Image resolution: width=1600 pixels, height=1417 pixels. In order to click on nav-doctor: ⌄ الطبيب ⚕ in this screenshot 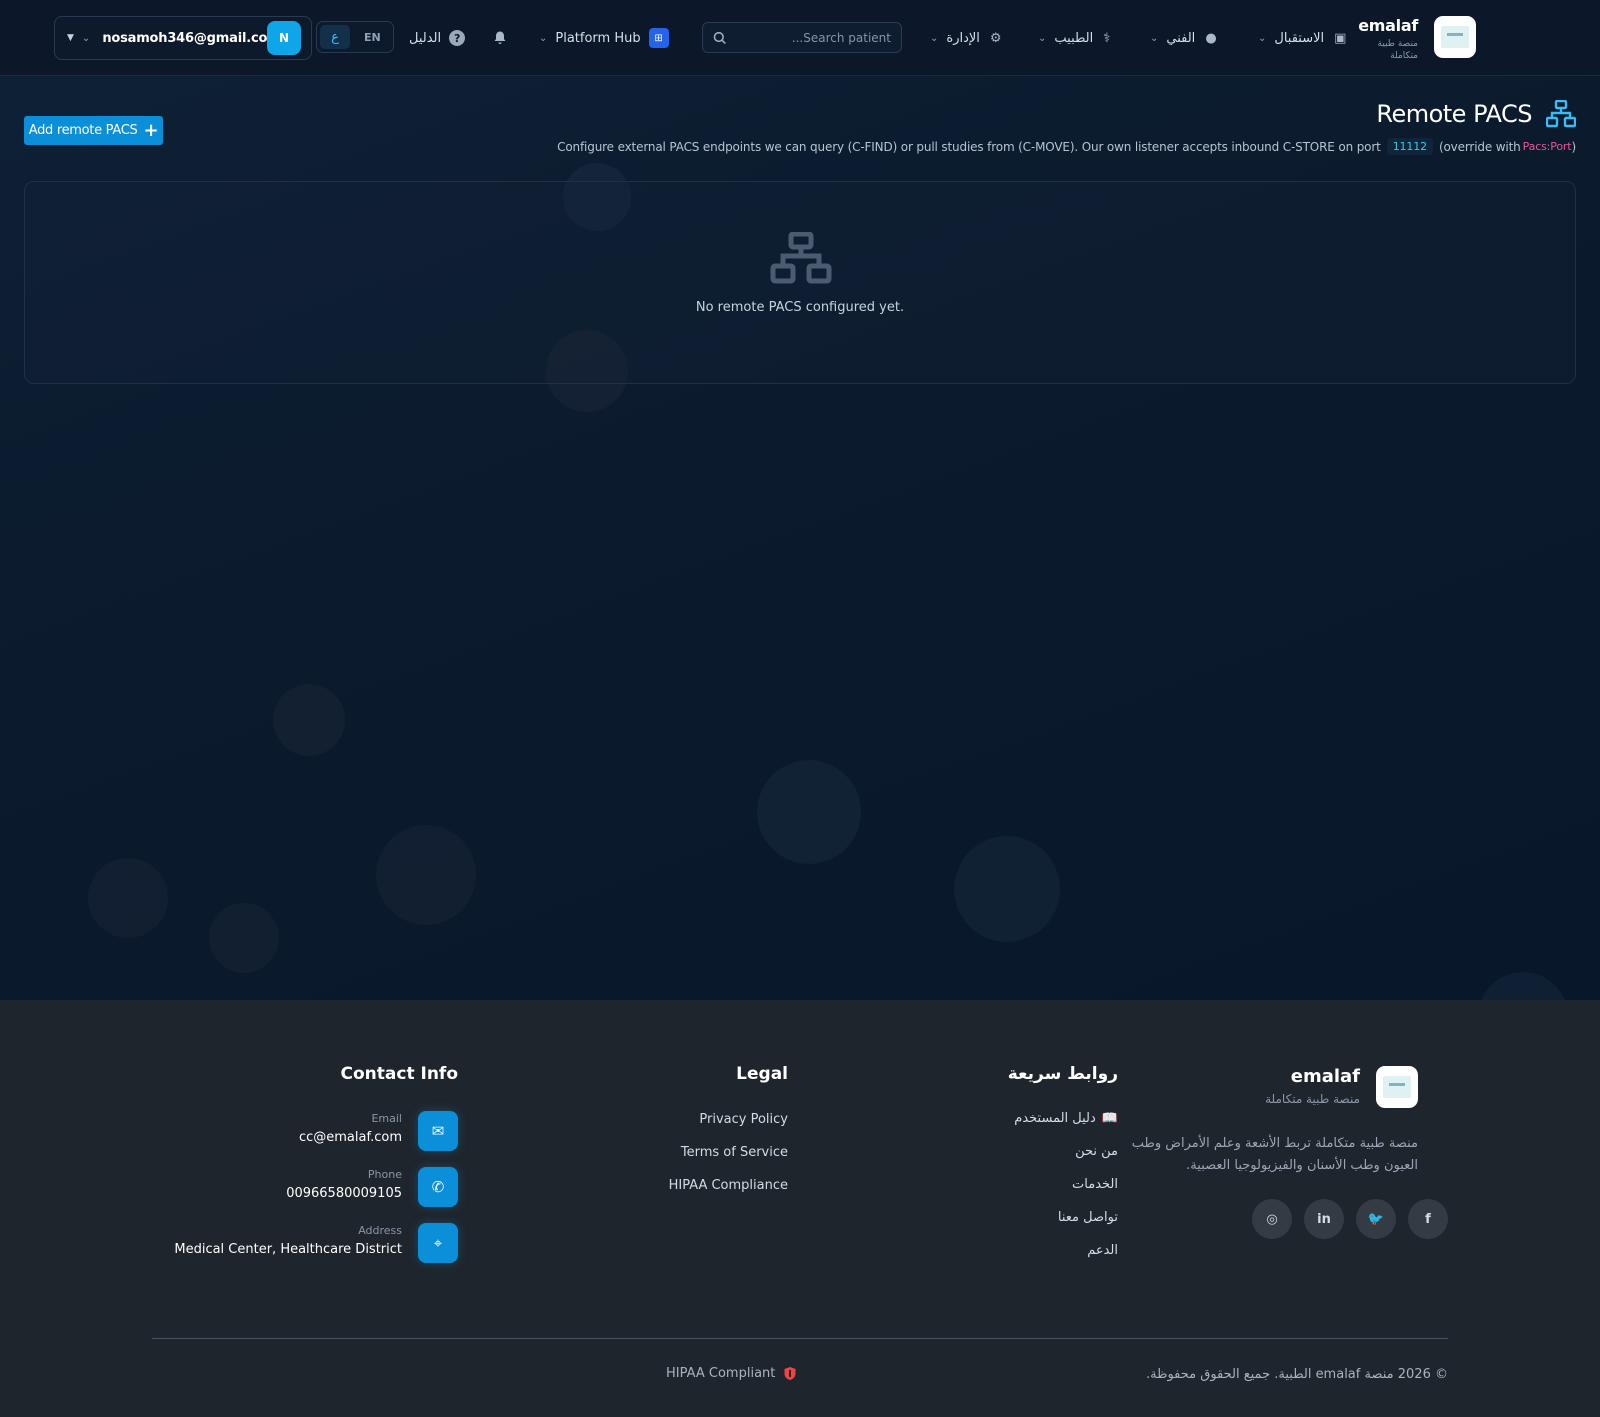, I will do `click(1074, 38)`.